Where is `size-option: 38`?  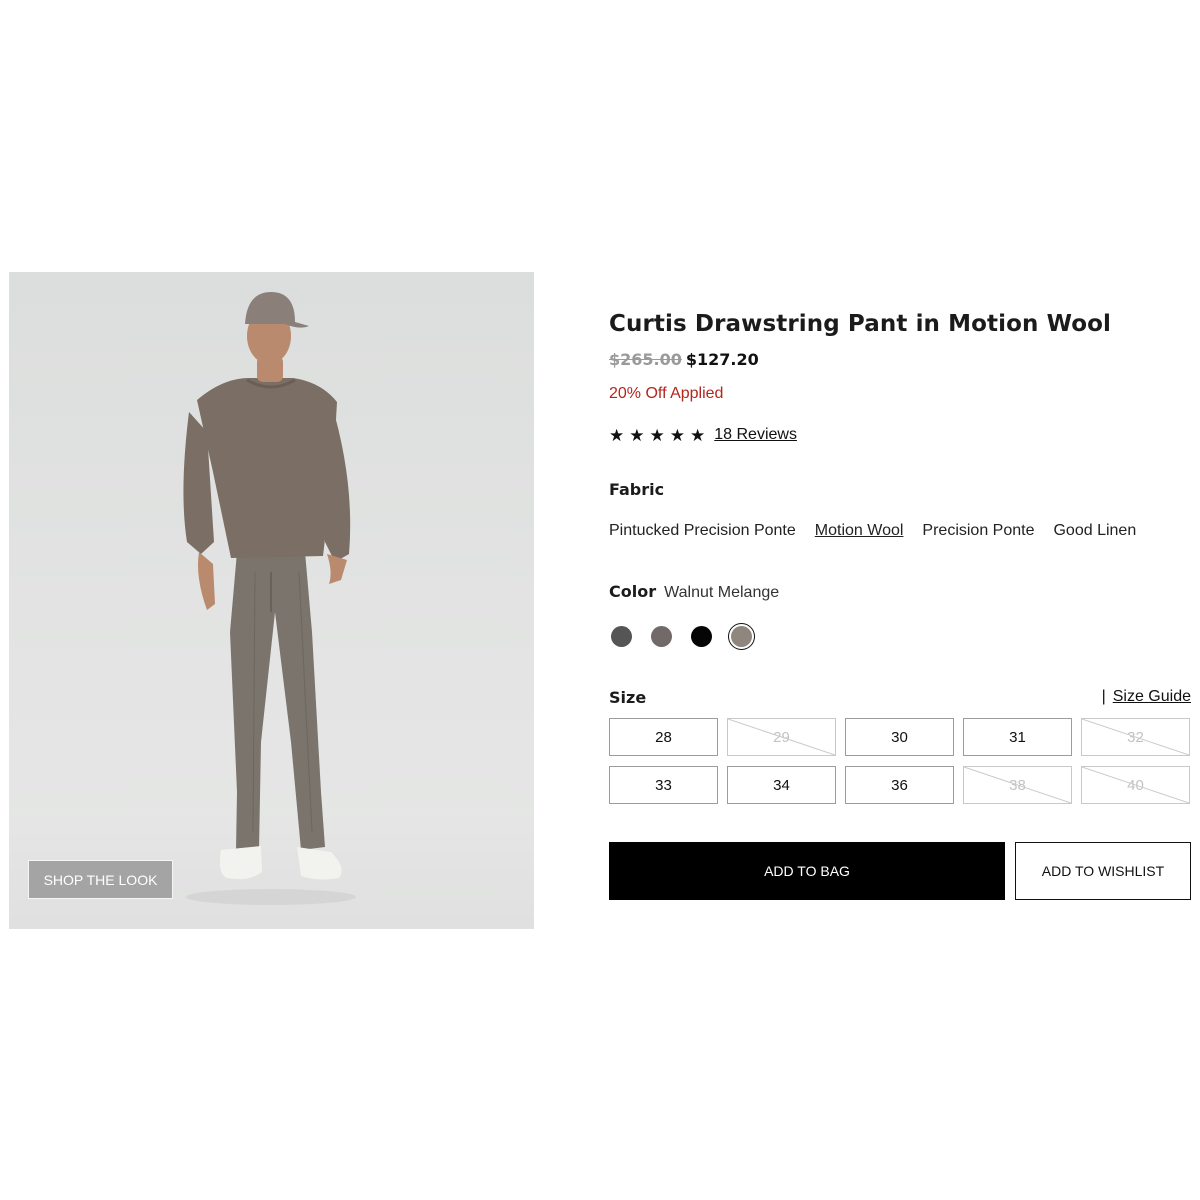 size-option: 38 is located at coordinates (1017, 785).